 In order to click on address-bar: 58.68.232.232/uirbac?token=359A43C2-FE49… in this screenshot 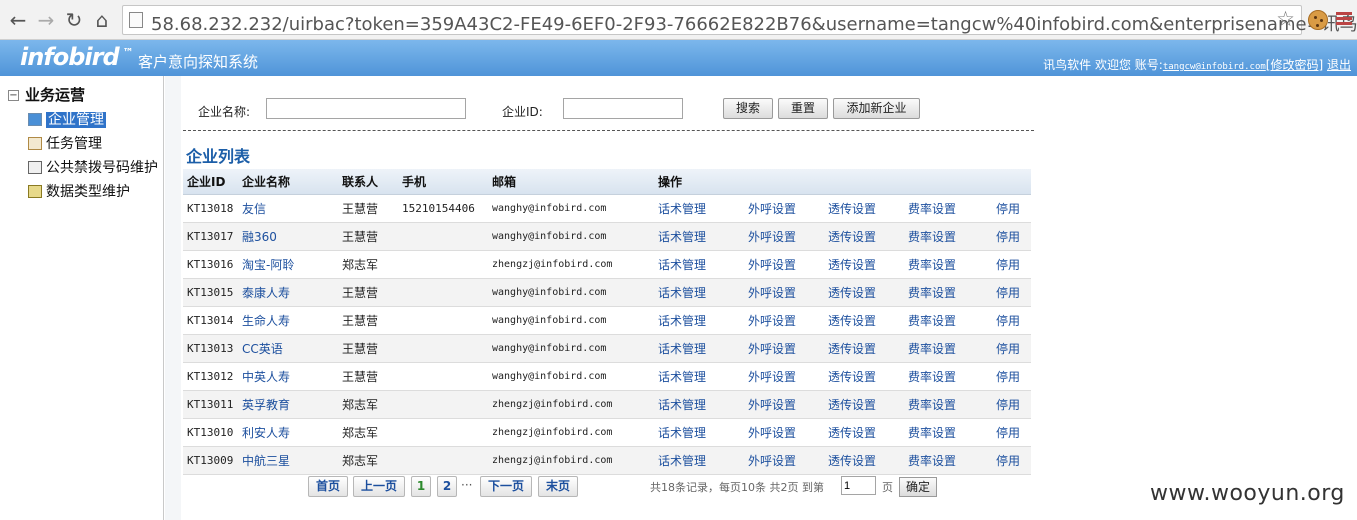, I will do `click(739, 20)`.